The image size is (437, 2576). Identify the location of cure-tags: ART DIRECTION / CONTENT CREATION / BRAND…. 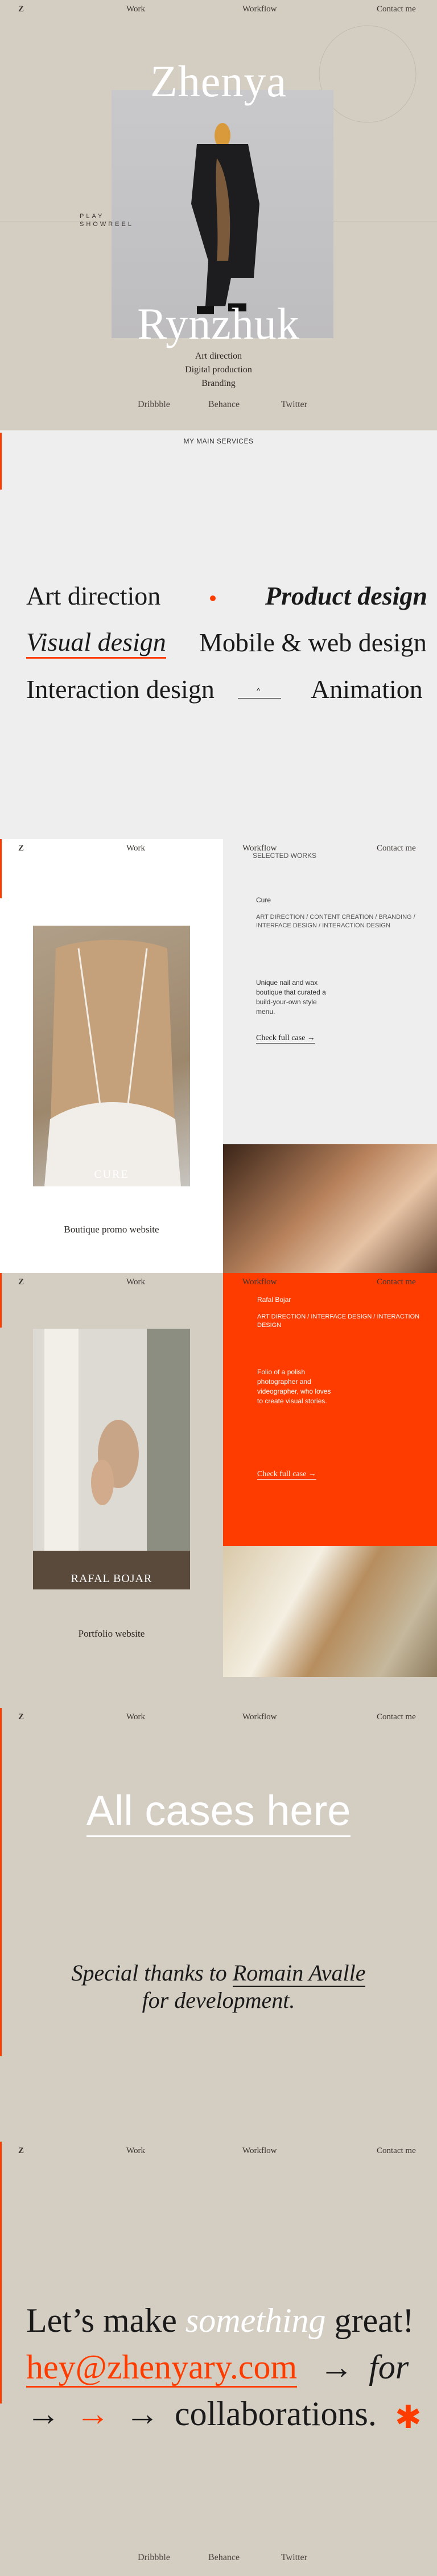
(335, 921).